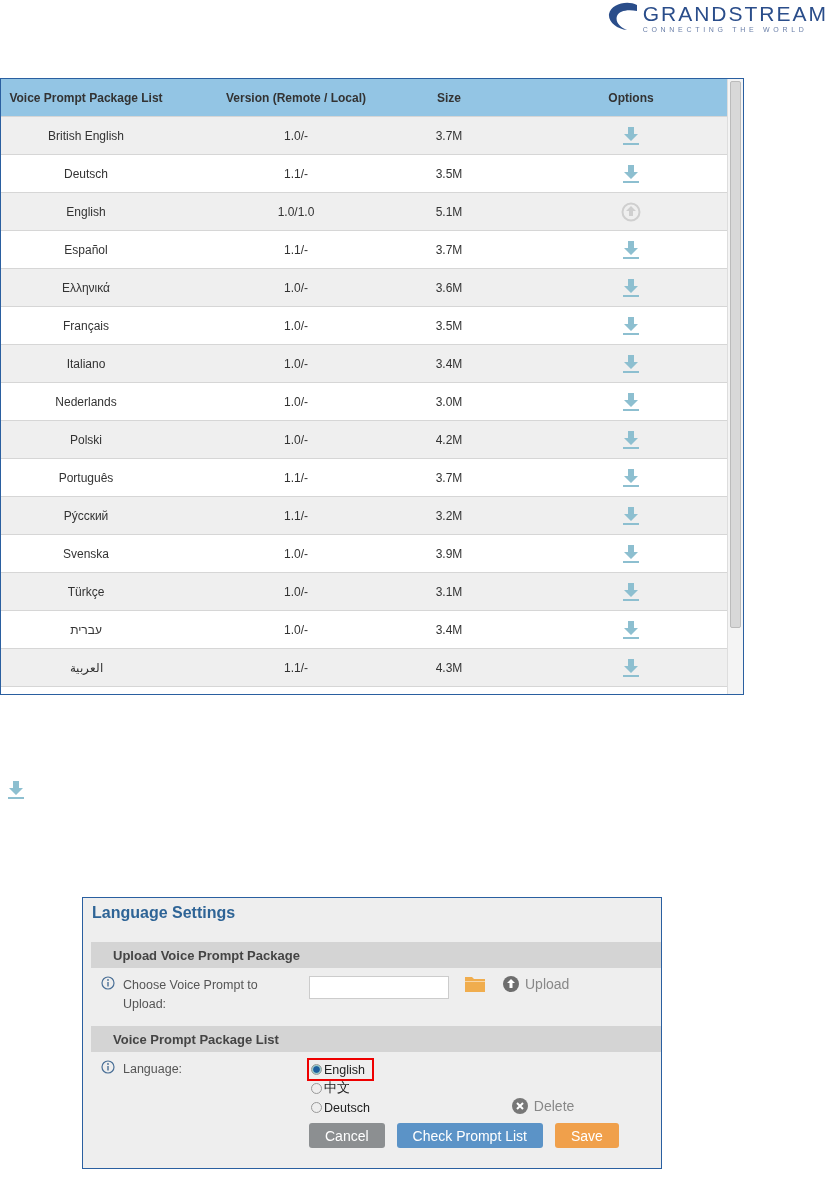 The height and width of the screenshot is (1183, 830). What do you see at coordinates (191, 995) in the screenshot?
I see `field-label: Choose Voice Prompt to Upload:` at bounding box center [191, 995].